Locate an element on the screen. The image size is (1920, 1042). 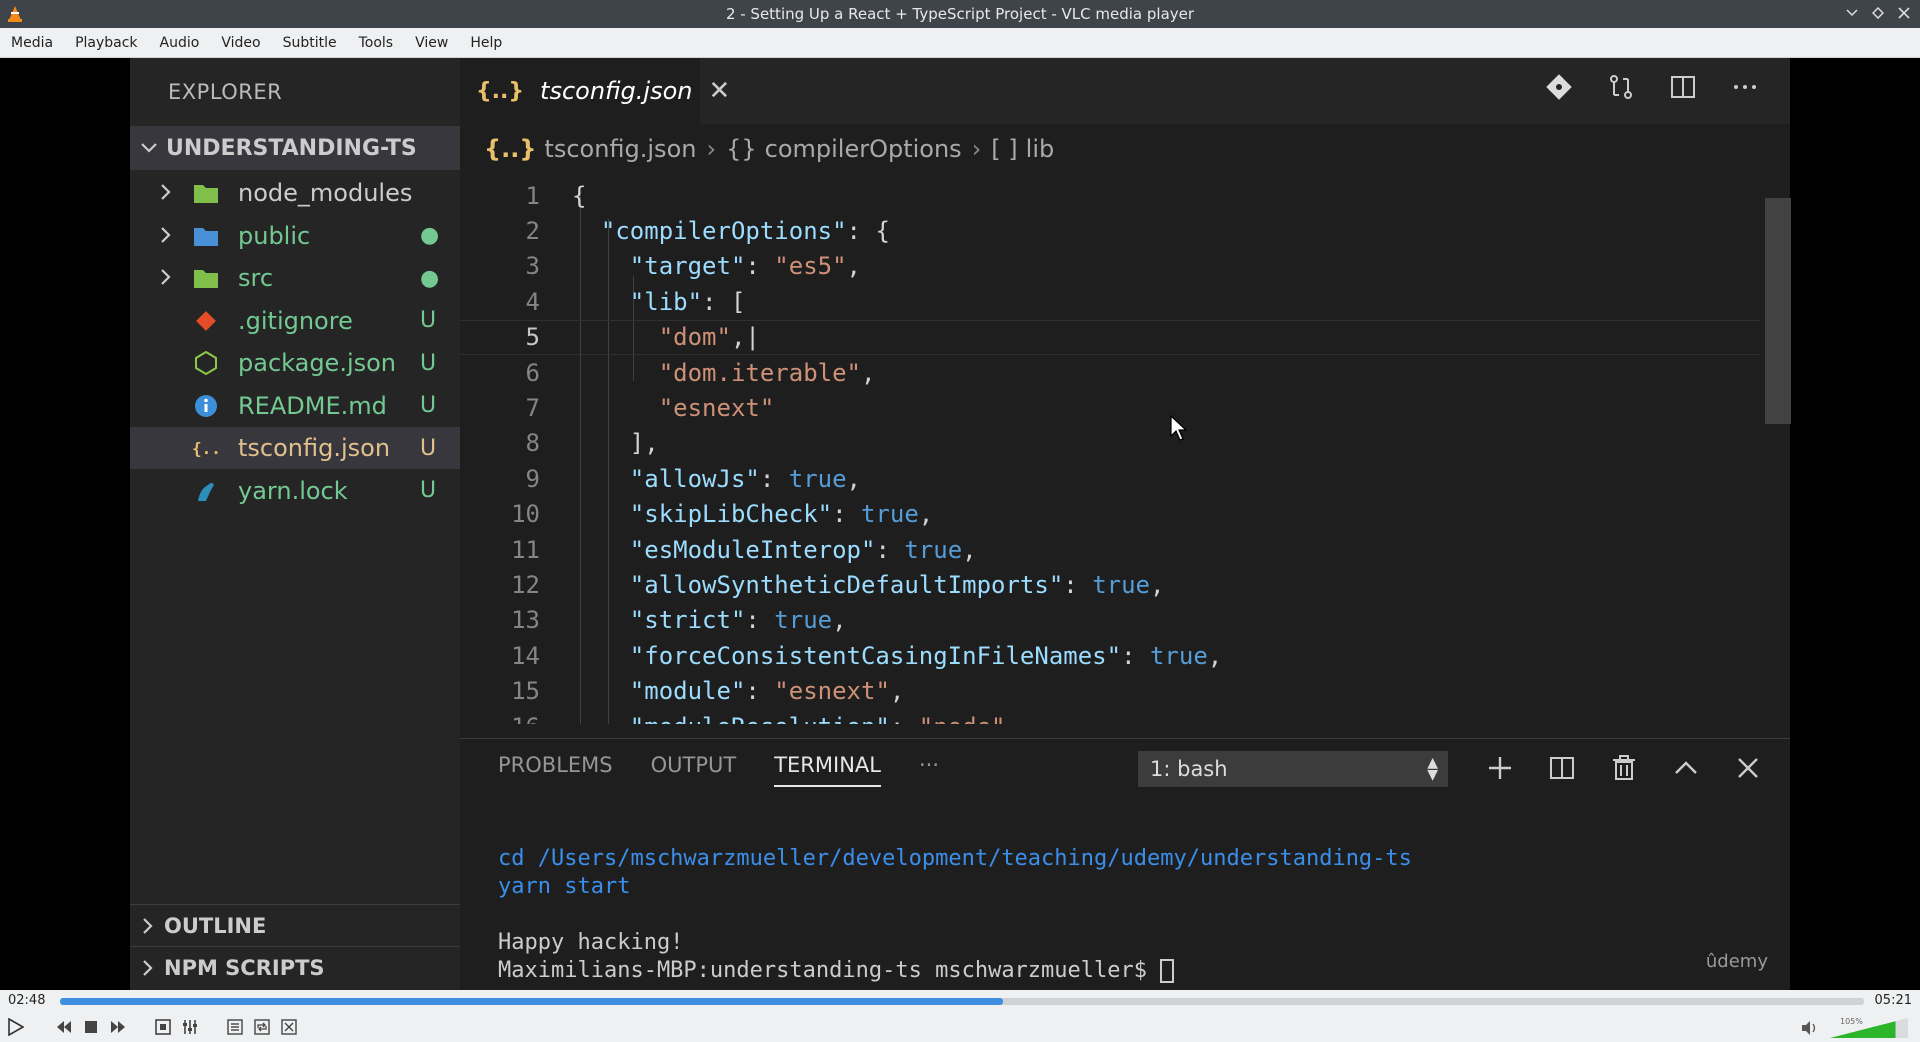
shuffle-button is located at coordinates (289, 1027).